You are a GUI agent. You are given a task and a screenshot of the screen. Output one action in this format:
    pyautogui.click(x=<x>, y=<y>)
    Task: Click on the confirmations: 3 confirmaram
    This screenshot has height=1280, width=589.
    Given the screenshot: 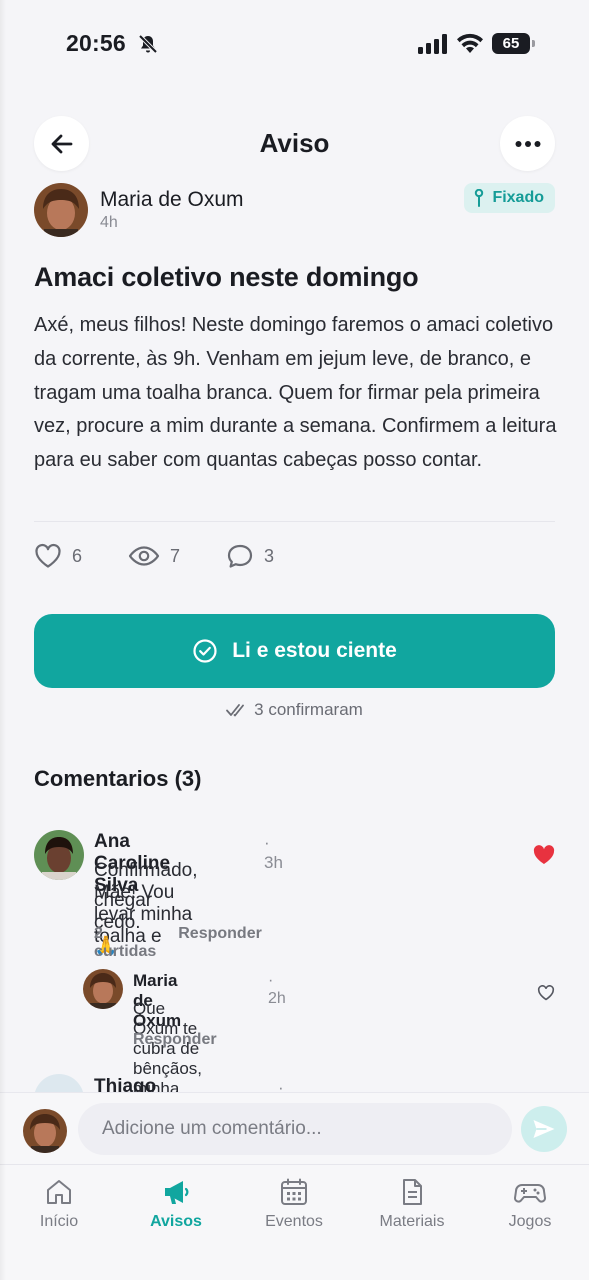 What is the action you would take?
    pyautogui.click(x=294, y=710)
    